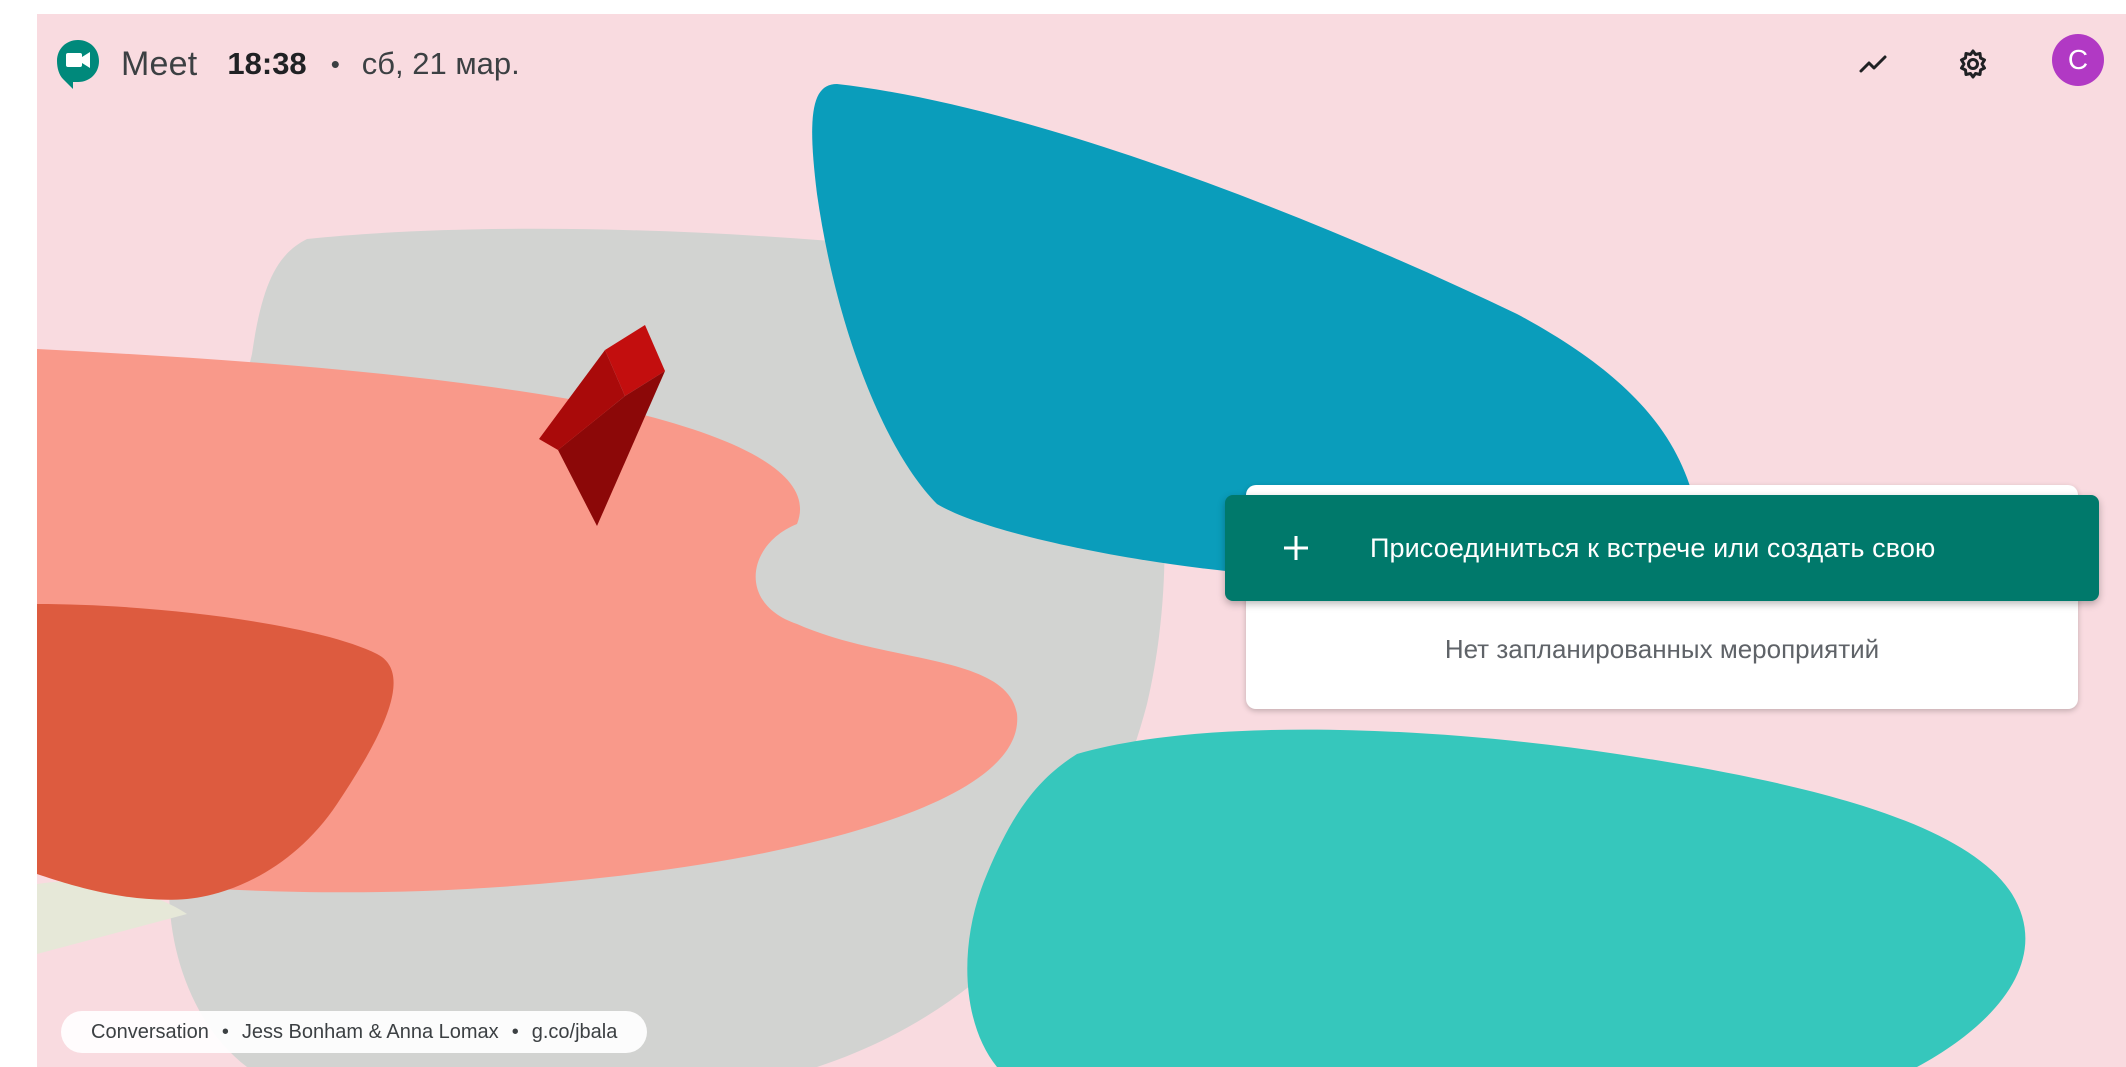 Image resolution: width=2126 pixels, height=1067 pixels. Describe the element at coordinates (1296, 548) in the screenshot. I see `plus-icon` at that location.